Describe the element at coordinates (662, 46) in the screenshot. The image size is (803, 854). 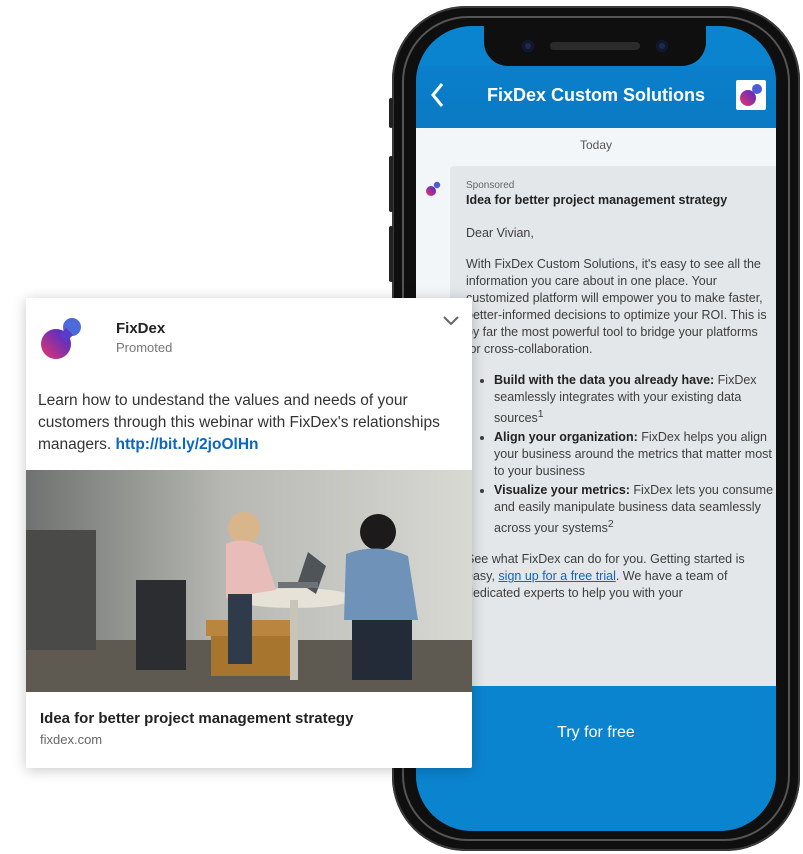
I see `sensor-icon` at that location.